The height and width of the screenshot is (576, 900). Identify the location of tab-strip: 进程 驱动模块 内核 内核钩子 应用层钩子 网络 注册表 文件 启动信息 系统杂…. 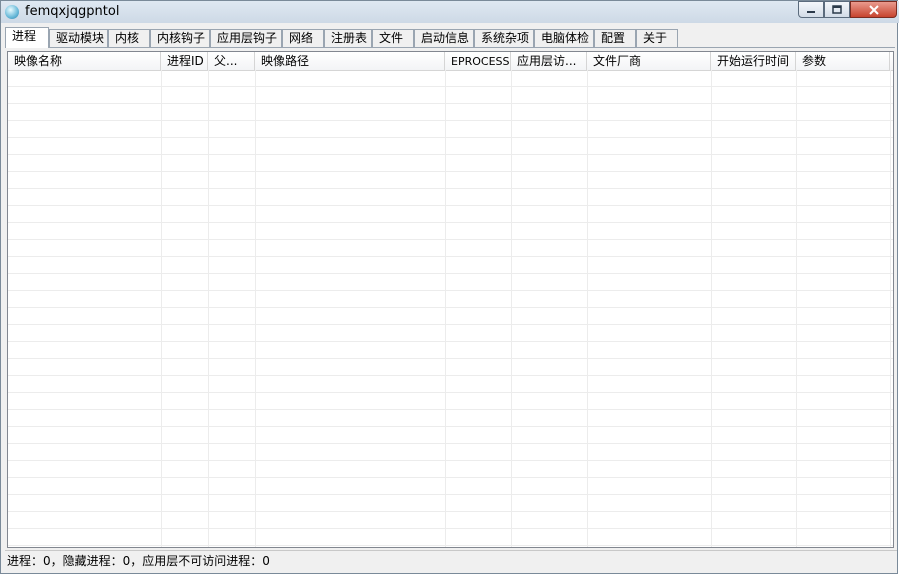
(450, 37).